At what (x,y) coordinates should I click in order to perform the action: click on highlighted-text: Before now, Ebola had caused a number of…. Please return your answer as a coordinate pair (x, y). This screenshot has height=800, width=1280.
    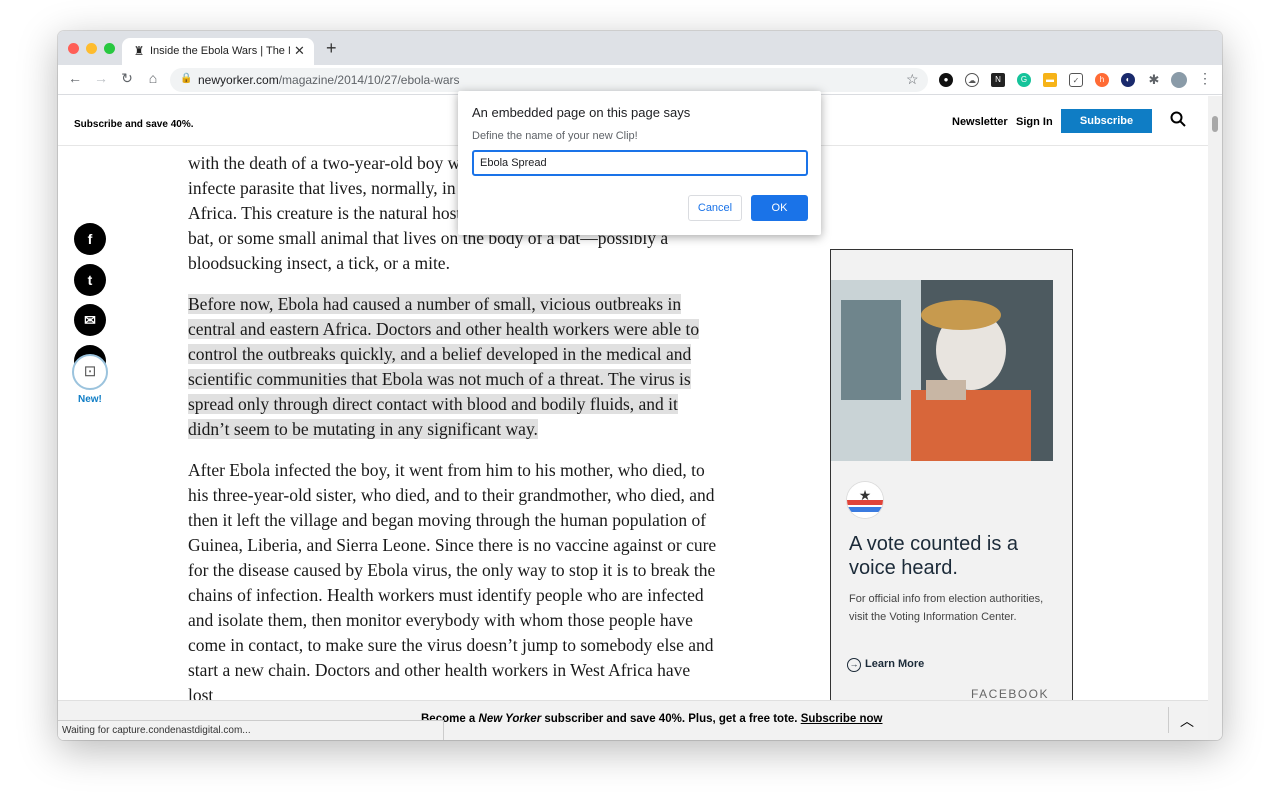
    Looking at the image, I should click on (444, 366).